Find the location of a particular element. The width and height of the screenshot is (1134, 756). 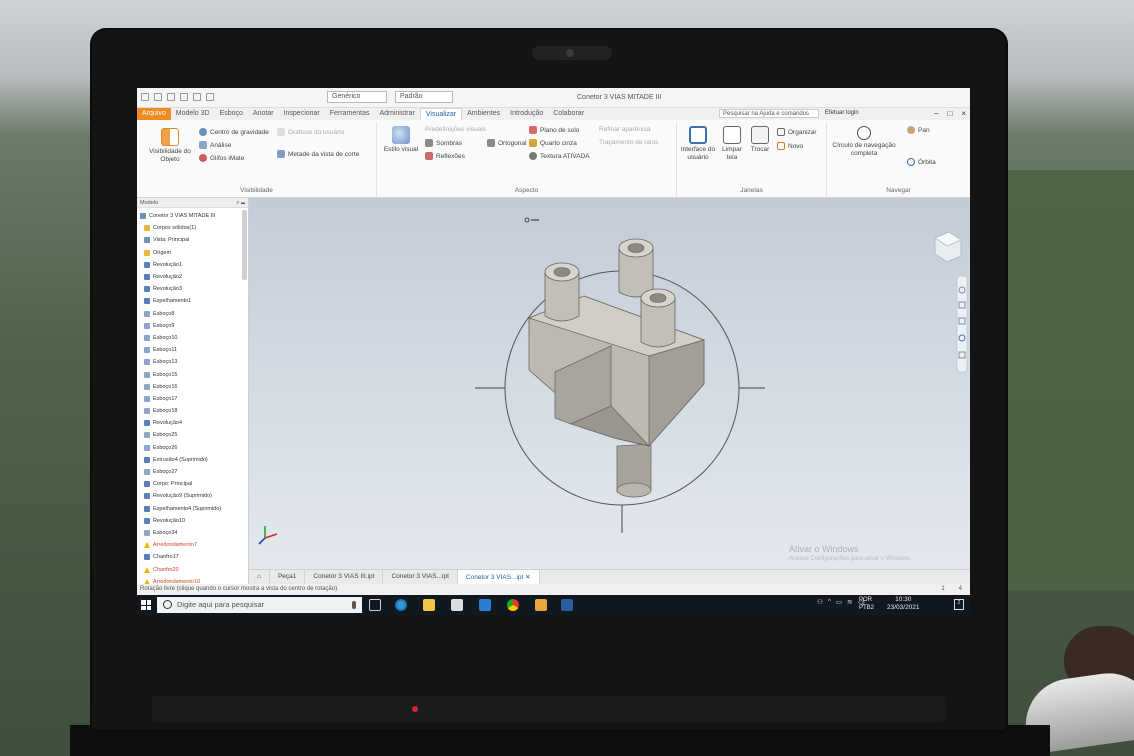

tab-file: Arquivo is located at coordinates (154, 114).